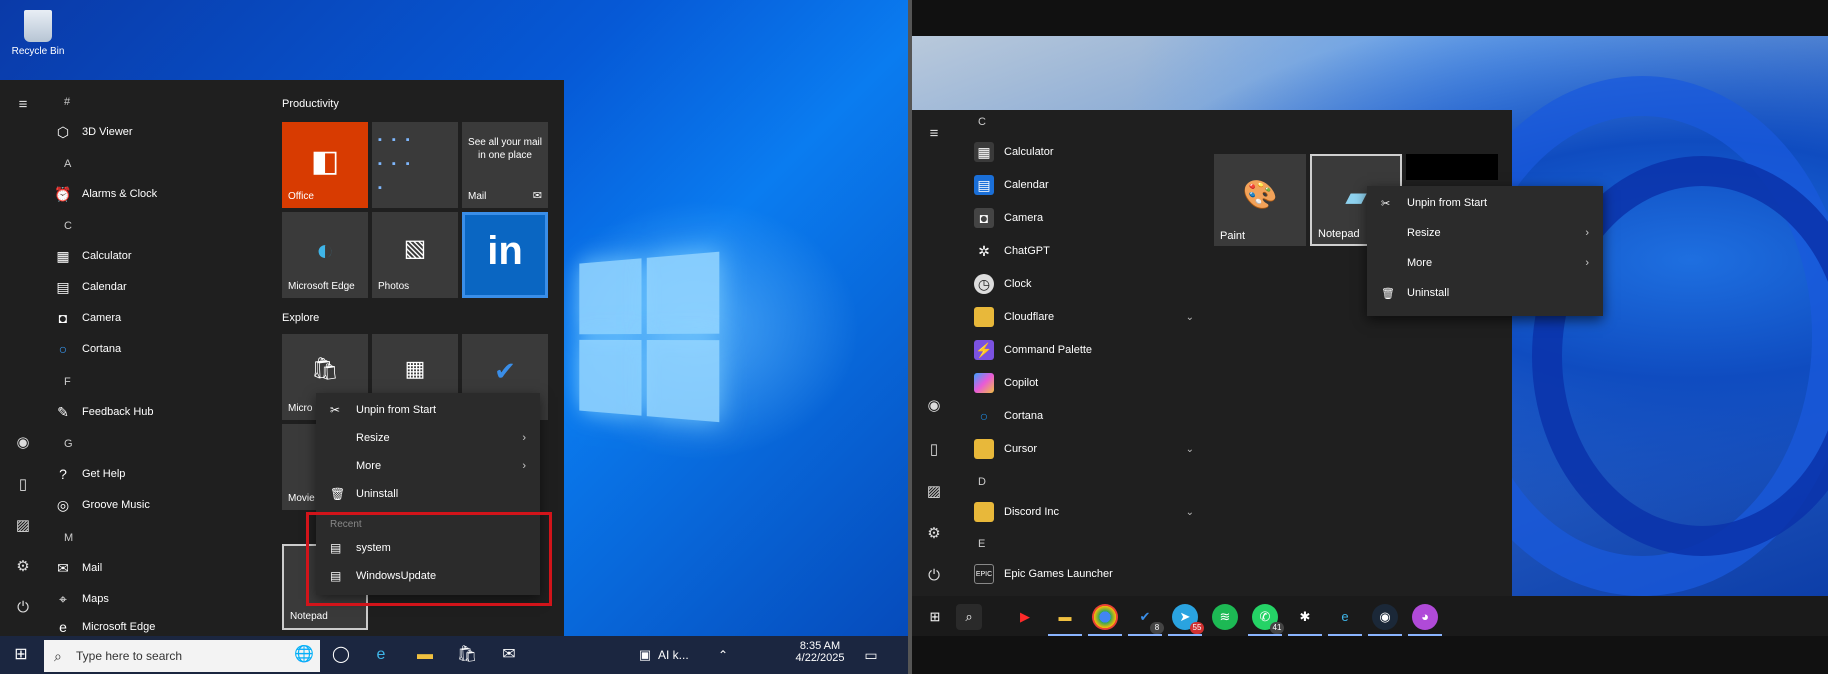 The image size is (1828, 674). I want to click on app-feedback-hub: ✎ Feedback Hub, so click(104, 412).